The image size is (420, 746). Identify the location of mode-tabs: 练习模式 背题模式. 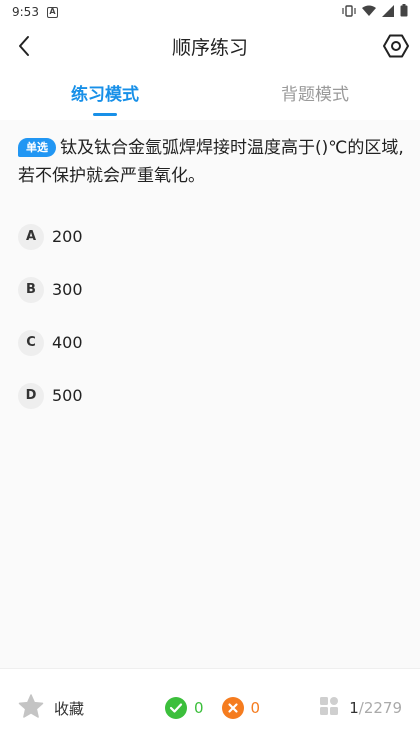
(210, 96).